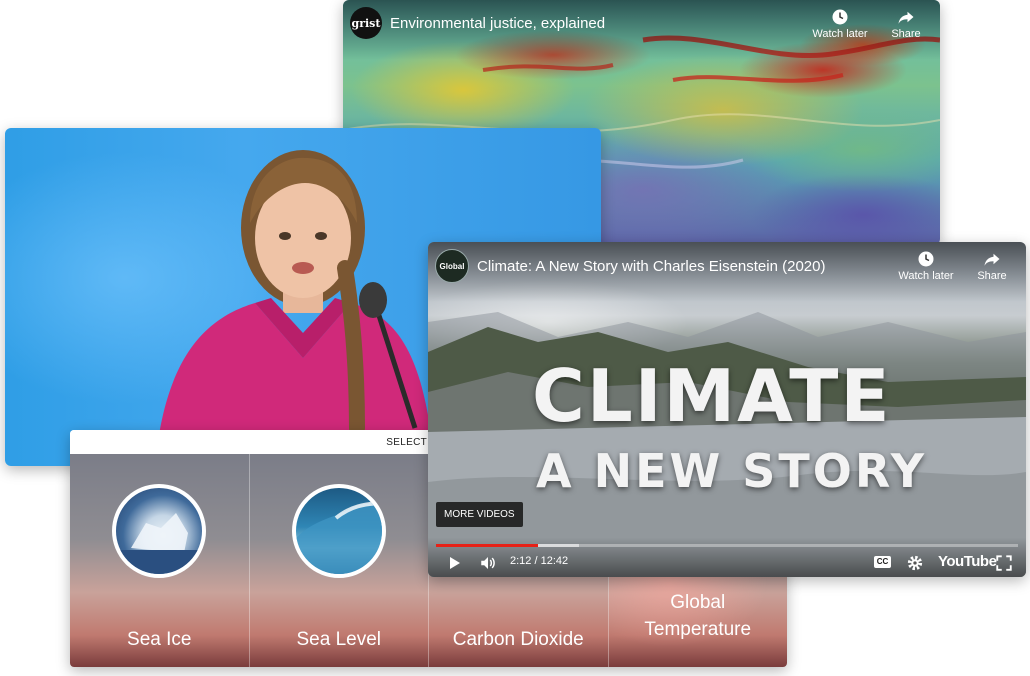  I want to click on option-label: Global Temperature, so click(698, 616).